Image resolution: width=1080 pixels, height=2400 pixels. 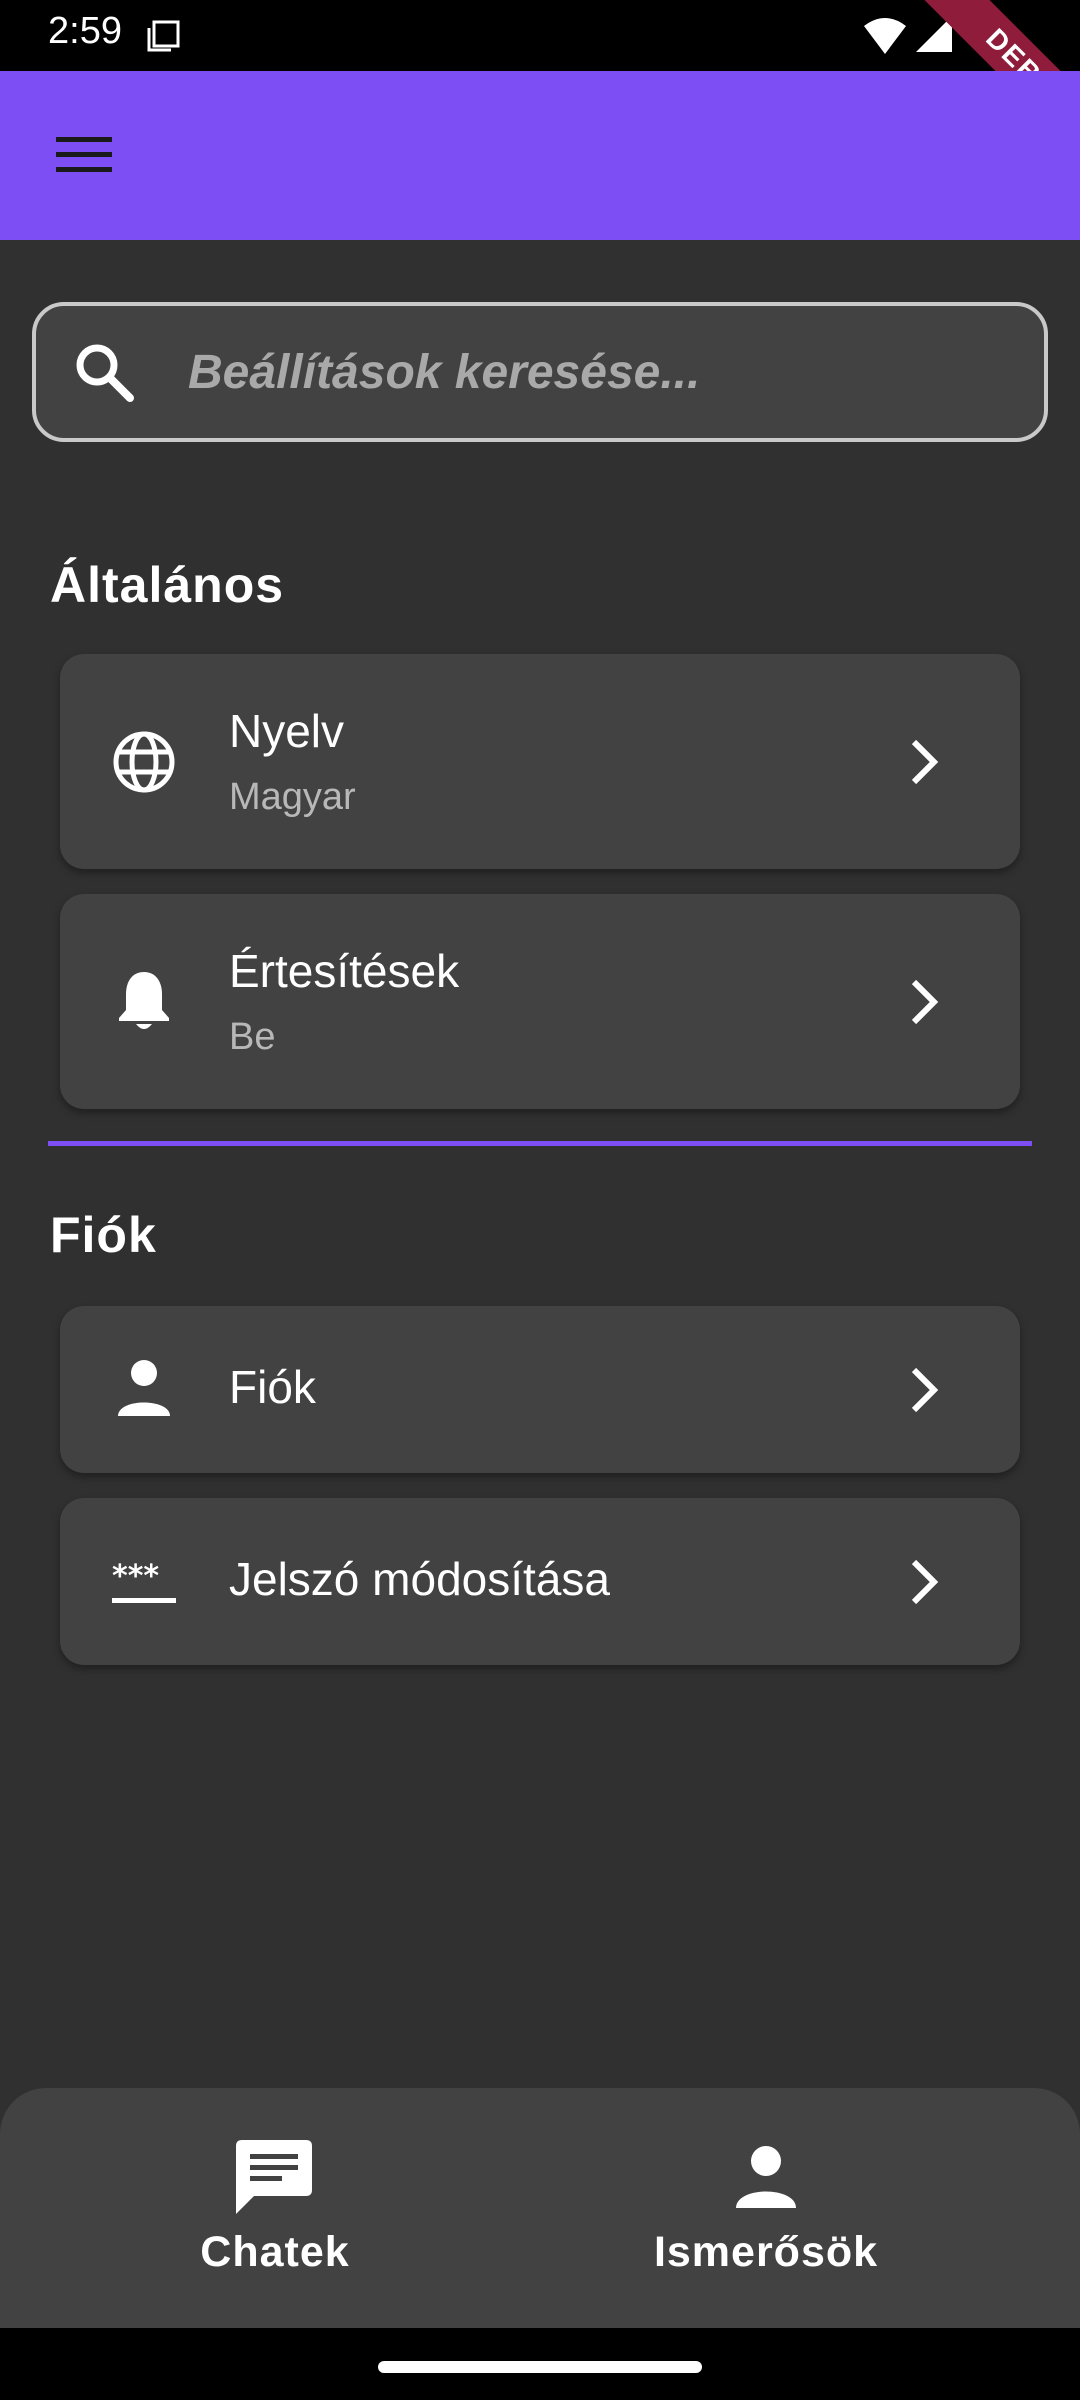 I want to click on settings-item-notifications: Értesítések Be, so click(x=540, y=1001).